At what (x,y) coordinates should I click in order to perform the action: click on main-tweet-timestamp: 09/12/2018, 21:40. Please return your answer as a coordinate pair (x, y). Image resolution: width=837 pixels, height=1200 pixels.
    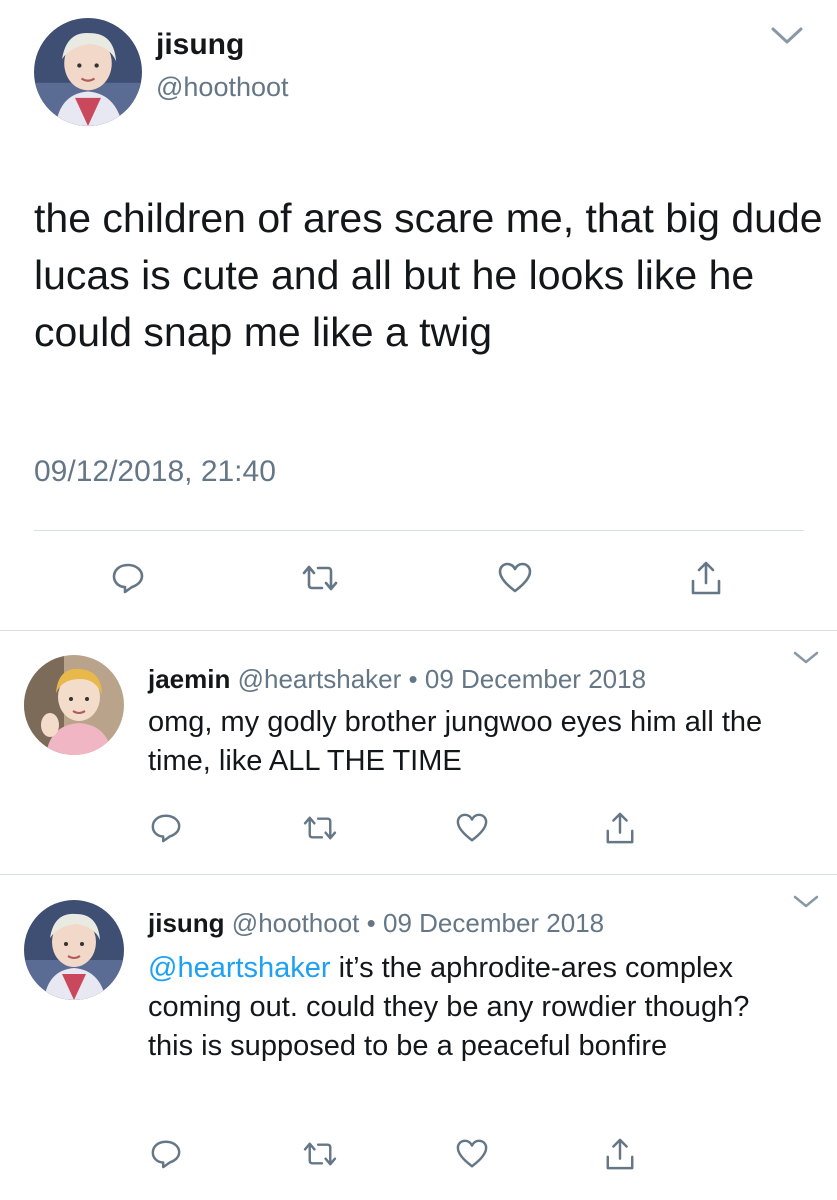
    Looking at the image, I should click on (155, 471).